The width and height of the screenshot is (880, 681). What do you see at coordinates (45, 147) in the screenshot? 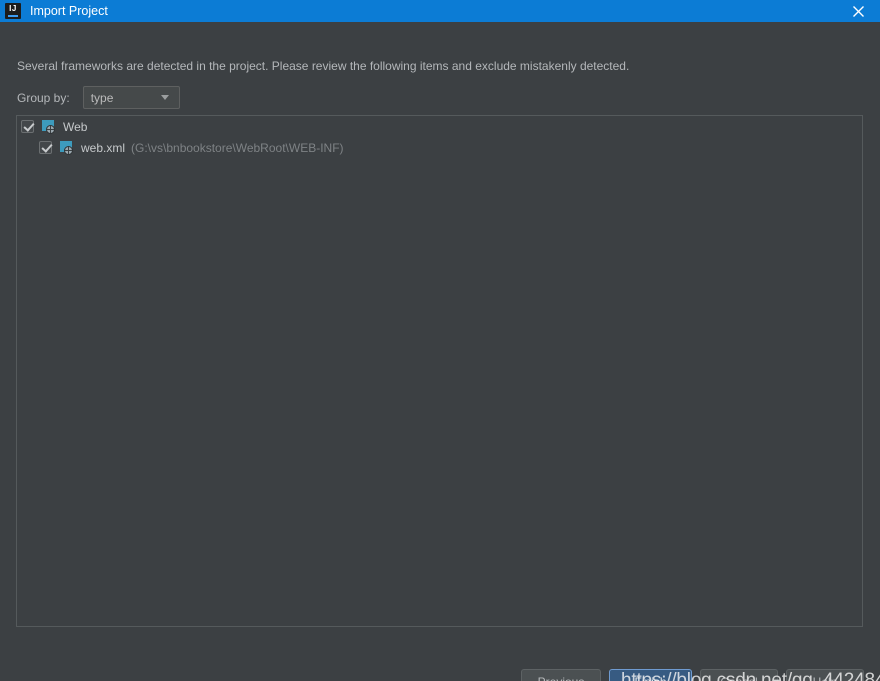
I see `checkbox-web-xml` at bounding box center [45, 147].